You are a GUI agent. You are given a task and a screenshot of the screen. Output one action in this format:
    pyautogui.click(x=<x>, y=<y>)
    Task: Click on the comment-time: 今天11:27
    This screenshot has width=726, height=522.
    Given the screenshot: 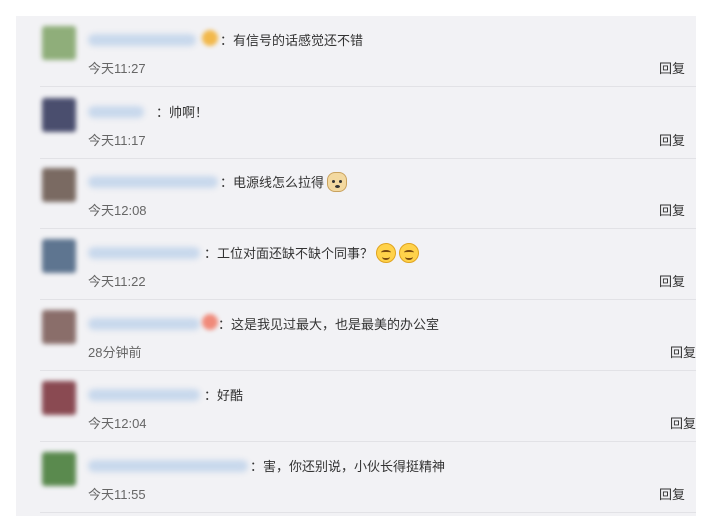 What is the action you would take?
    pyautogui.click(x=117, y=68)
    